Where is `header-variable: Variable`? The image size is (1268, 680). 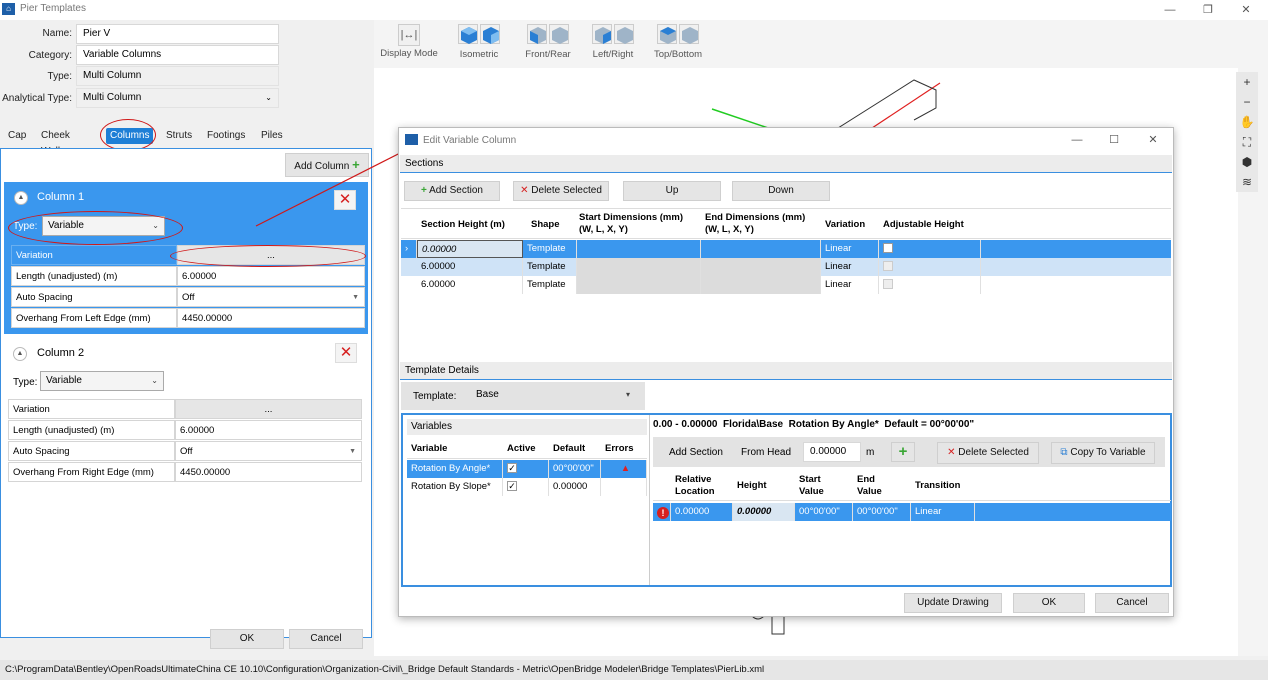
header-variable: Variable is located at coordinates (429, 448).